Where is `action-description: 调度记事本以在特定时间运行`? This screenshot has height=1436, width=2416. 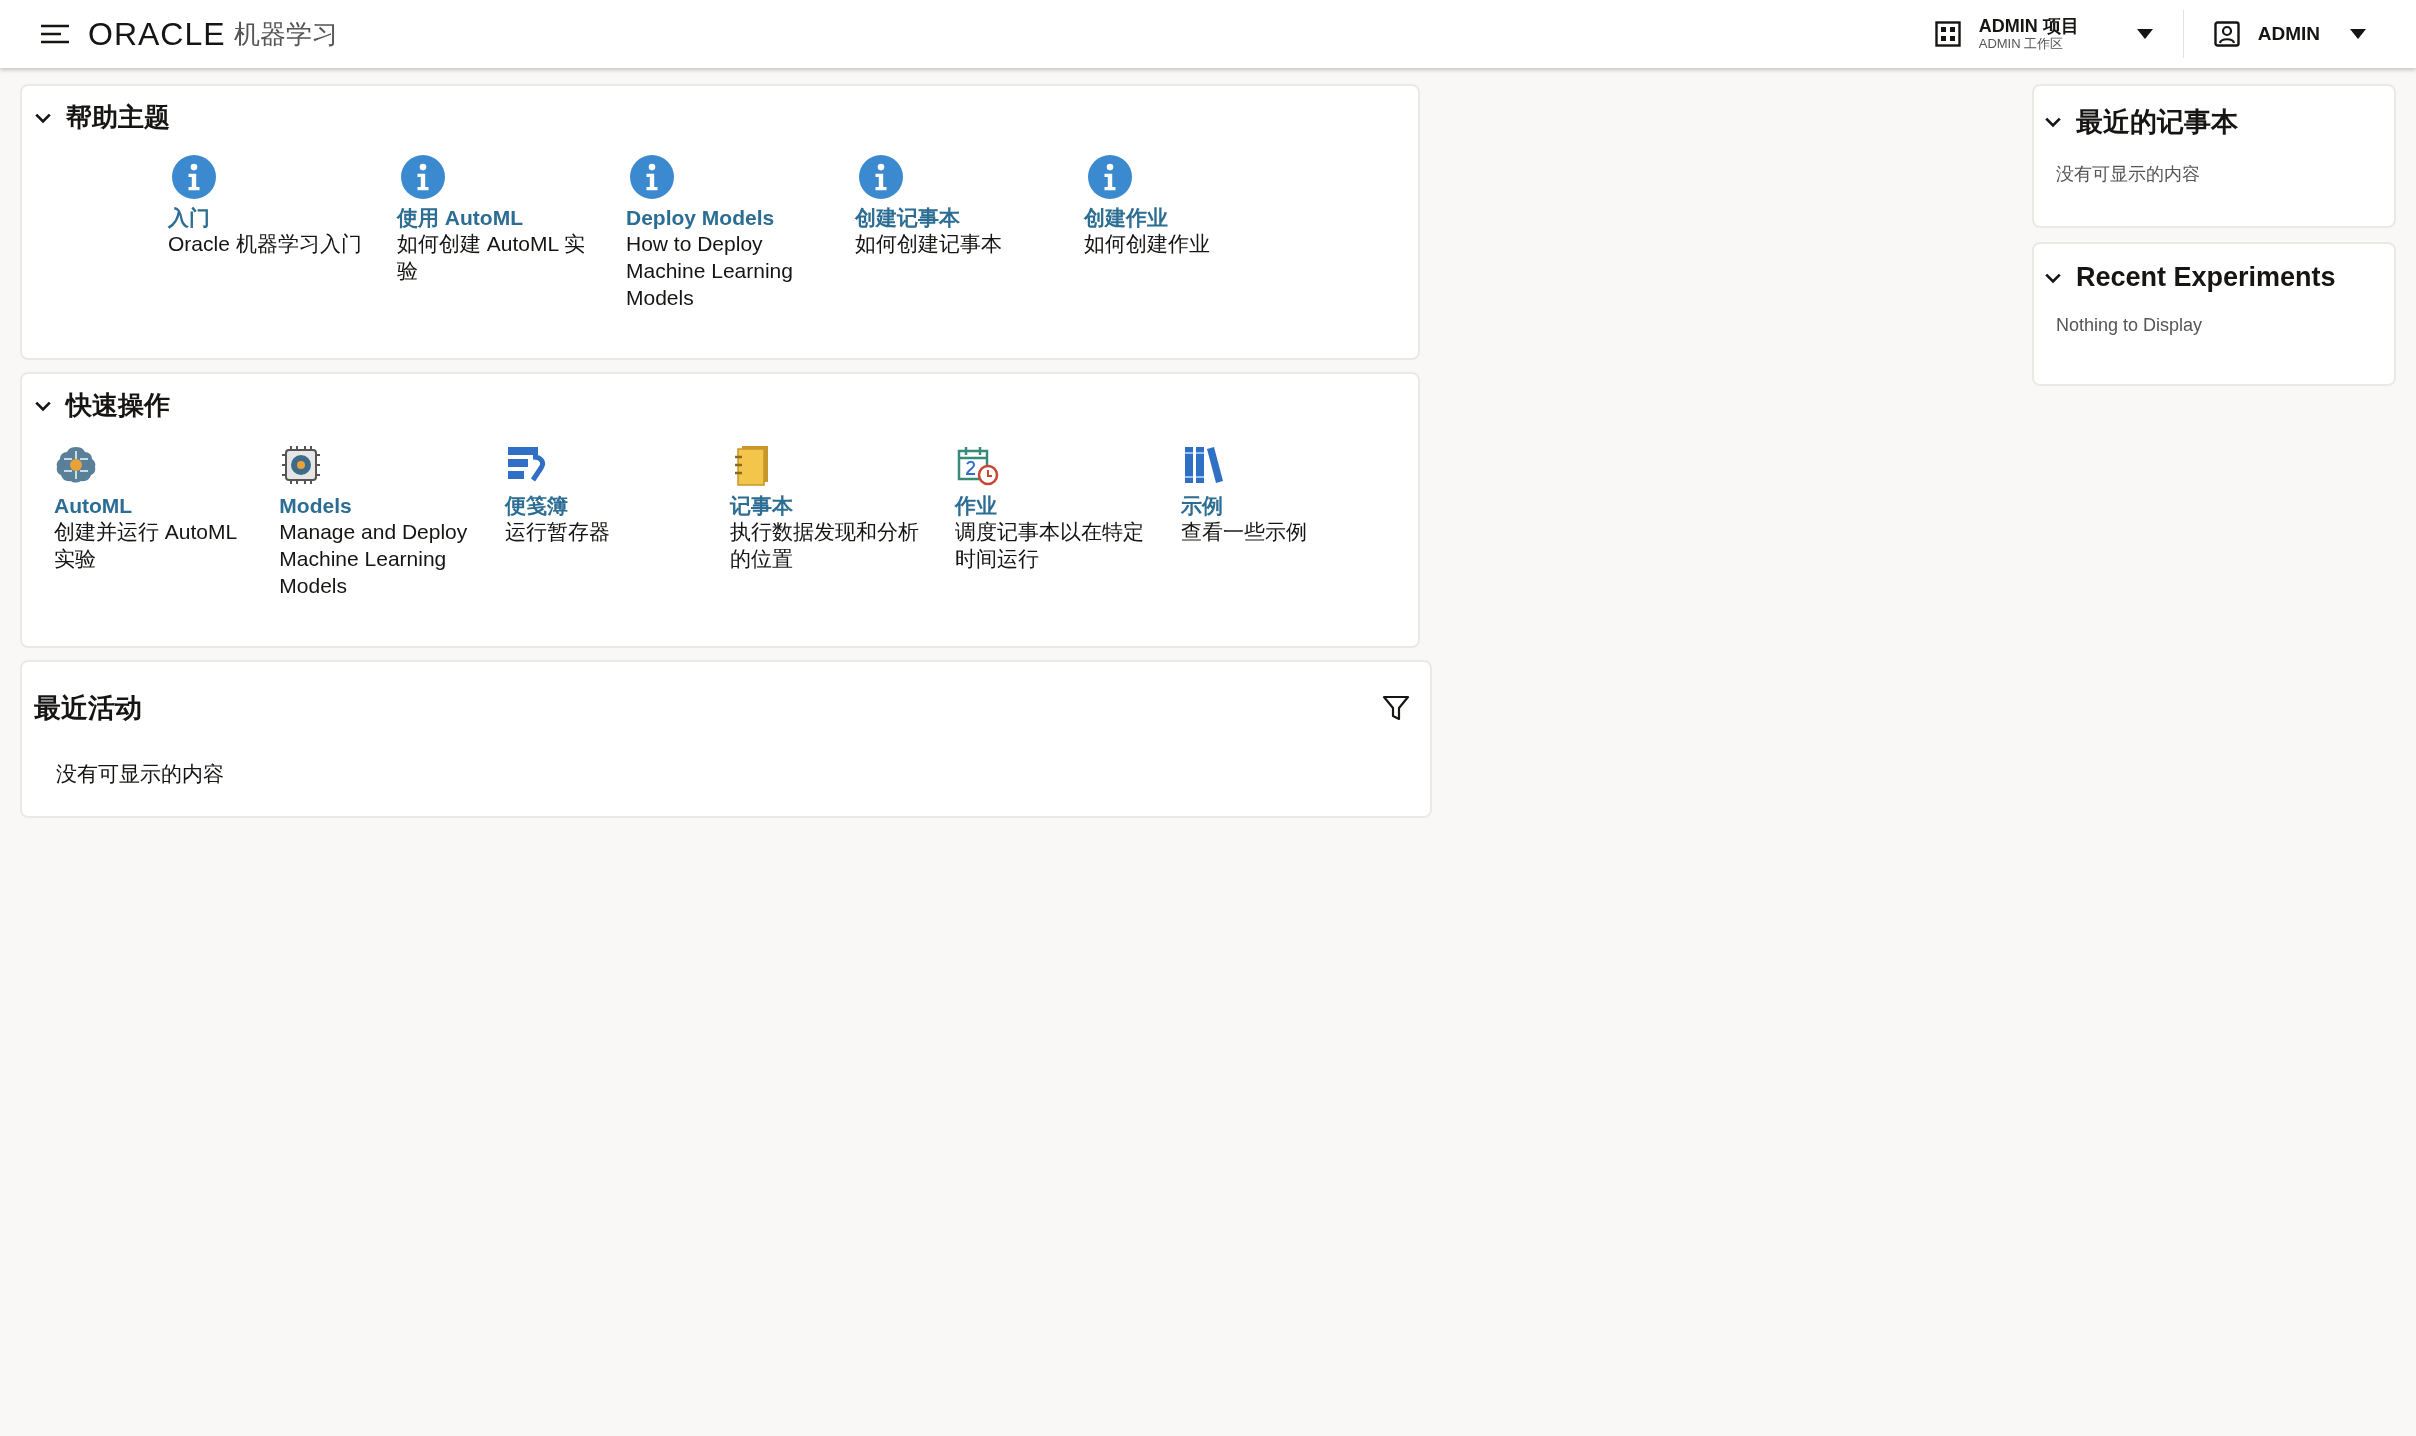
action-description: 调度记事本以在特定时间运行 is located at coordinates (1050, 546).